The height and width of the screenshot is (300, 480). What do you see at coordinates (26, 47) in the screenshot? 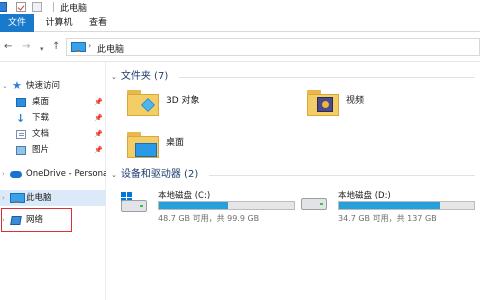
I see `arrow-right-icon: →` at bounding box center [26, 47].